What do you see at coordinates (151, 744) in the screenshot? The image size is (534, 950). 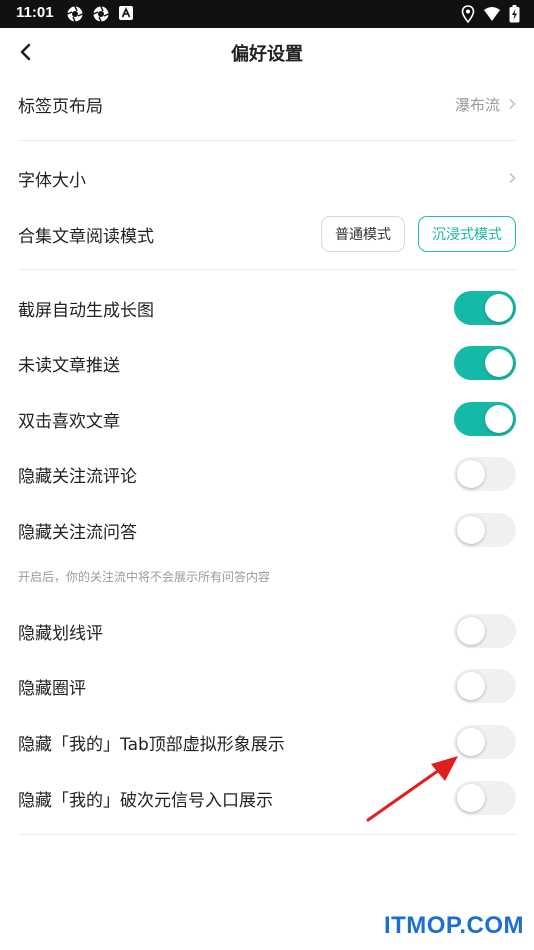 I see `toggle-label: 隐藏「我的」Tab顶部虚拟形象展示` at bounding box center [151, 744].